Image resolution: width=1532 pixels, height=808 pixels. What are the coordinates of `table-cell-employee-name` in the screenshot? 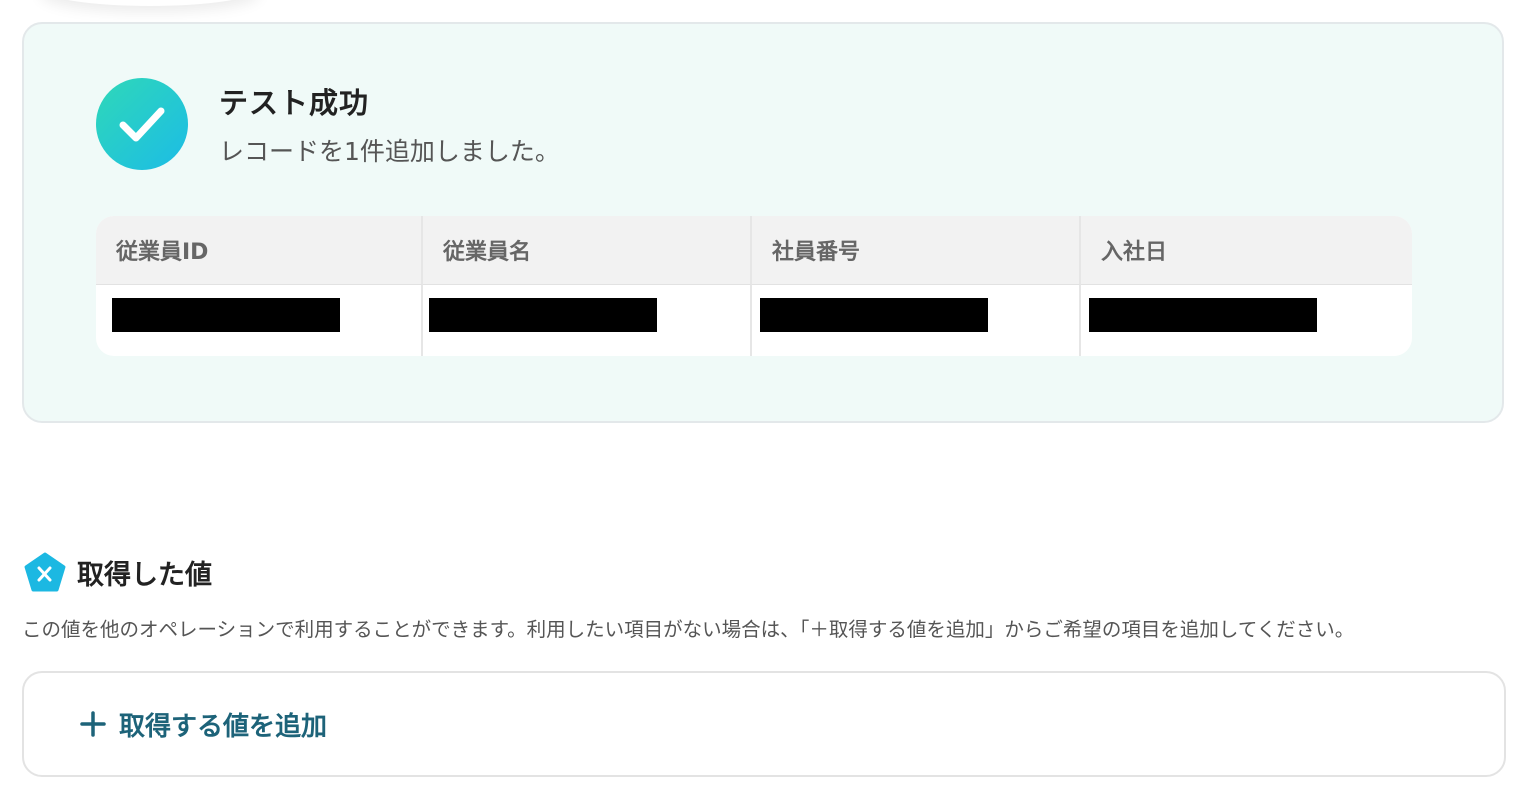 It's located at (587, 320).